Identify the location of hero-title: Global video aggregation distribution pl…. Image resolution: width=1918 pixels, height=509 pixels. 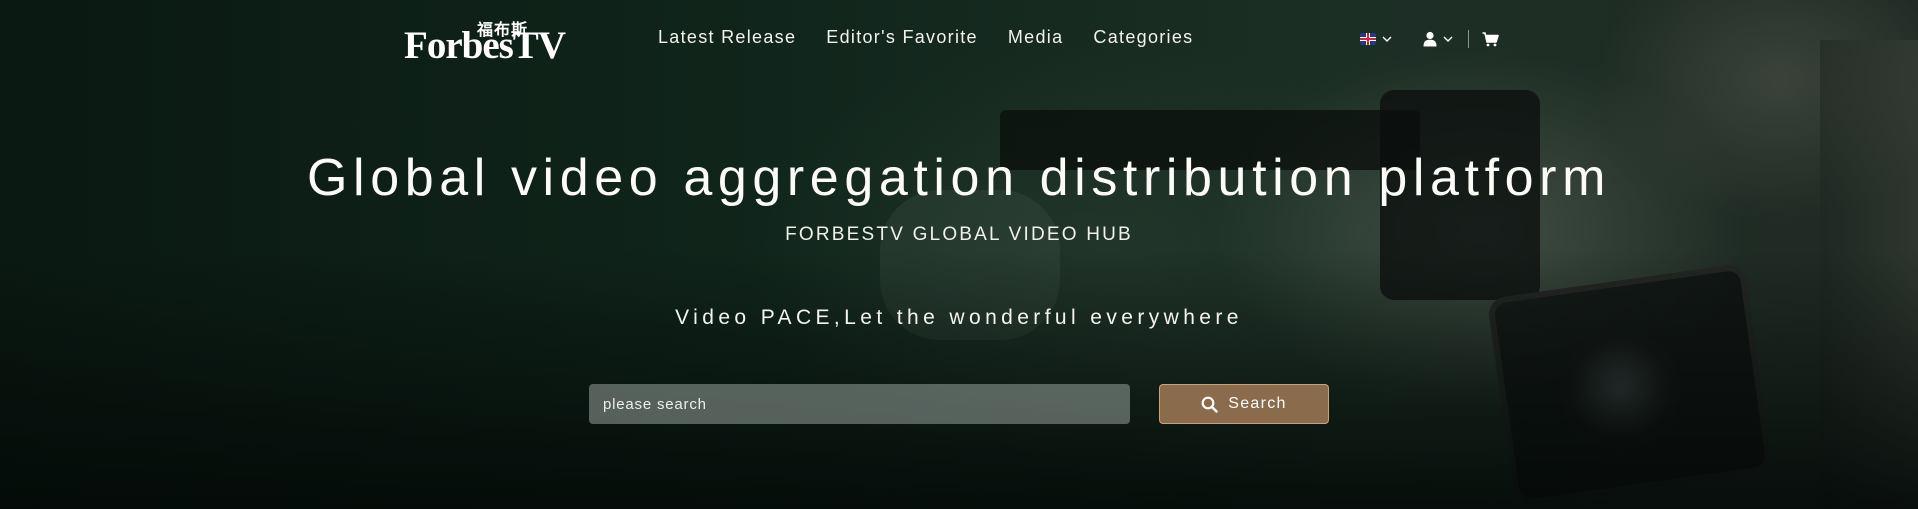
(959, 178).